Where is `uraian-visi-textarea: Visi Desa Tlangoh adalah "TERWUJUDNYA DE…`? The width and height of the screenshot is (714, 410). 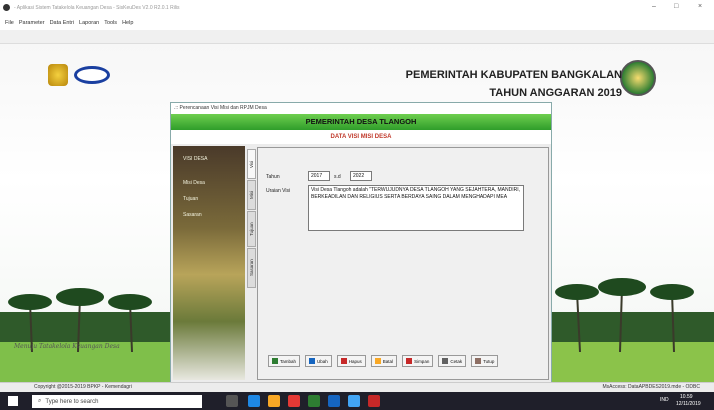
uraian-visi-textarea: Visi Desa Tlangoh adalah "TERWUJUDNYA DE… is located at coordinates (416, 208).